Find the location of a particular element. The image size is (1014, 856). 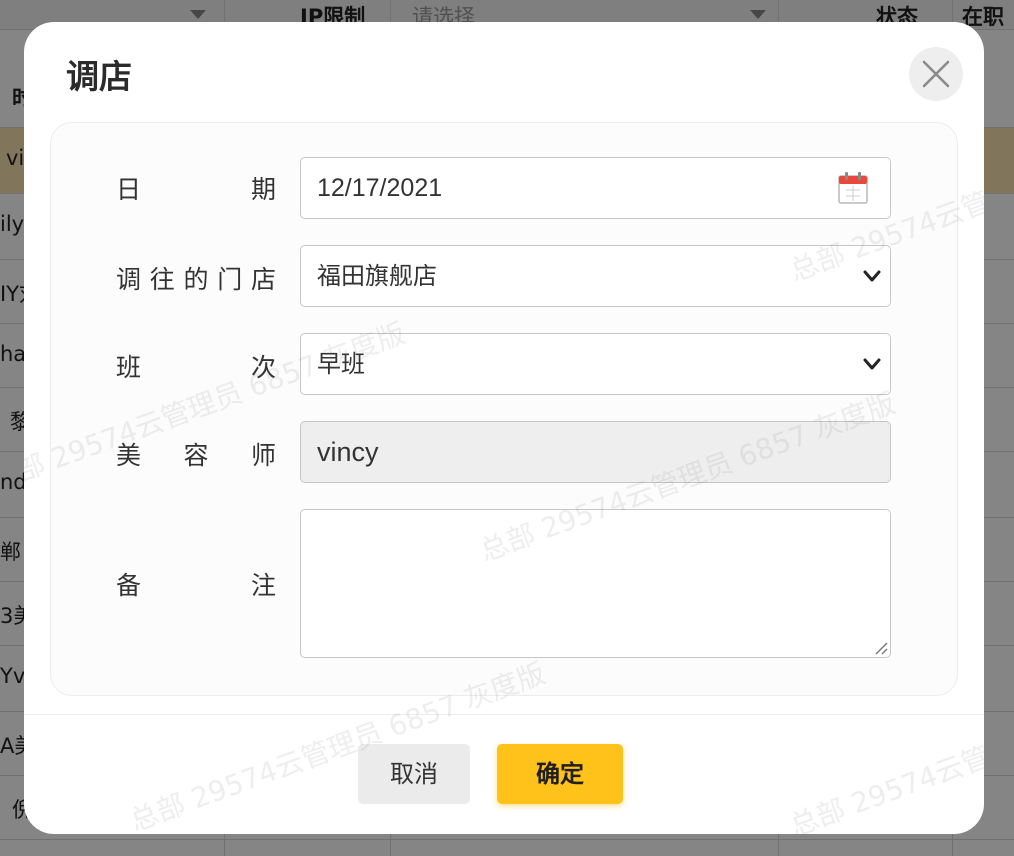

date-label-char-2: 期 is located at coordinates (263, 189).